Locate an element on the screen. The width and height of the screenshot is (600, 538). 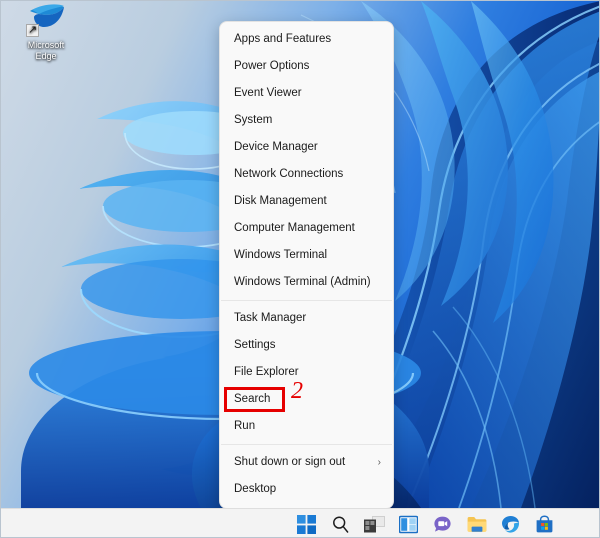
menu-item-disk-management: Disk Management is located at coordinates (306, 201).